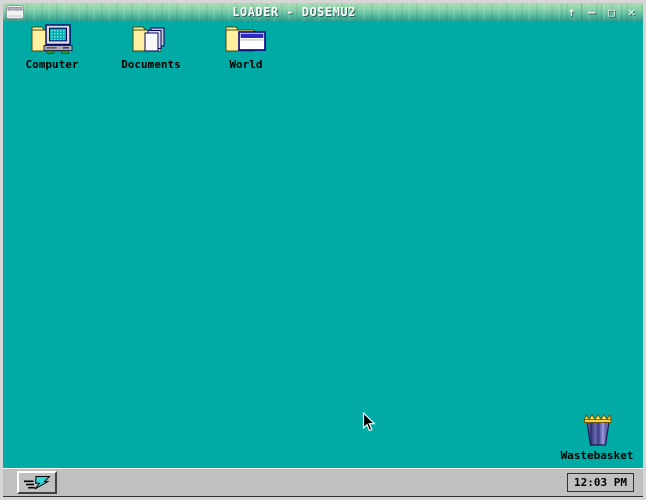 The height and width of the screenshot is (500, 646). I want to click on icon-label: Computer, so click(52, 64).